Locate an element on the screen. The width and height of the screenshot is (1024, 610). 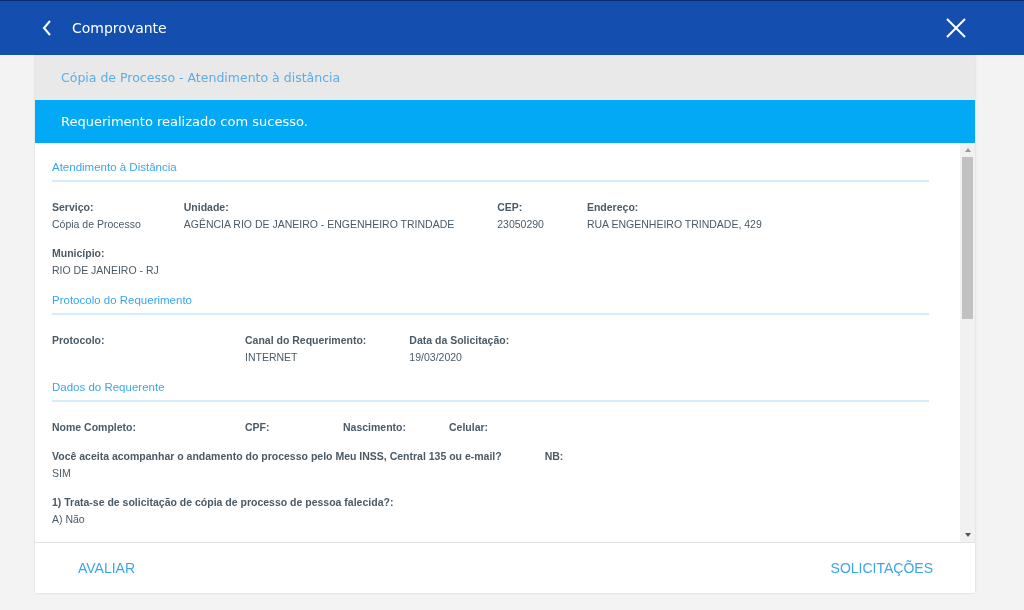
field-label: Você aceita acompanhar o andamento do processo pelo Meu INSS, Central 135 ou e-mail? is located at coordinates (277, 456).